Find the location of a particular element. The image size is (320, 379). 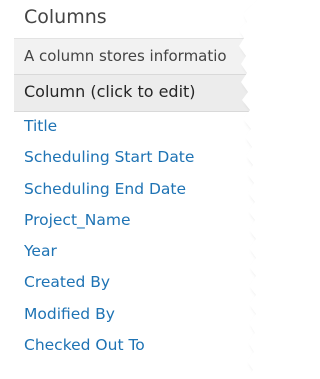

description-band: A column stores informatio is located at coordinates (144, 56).